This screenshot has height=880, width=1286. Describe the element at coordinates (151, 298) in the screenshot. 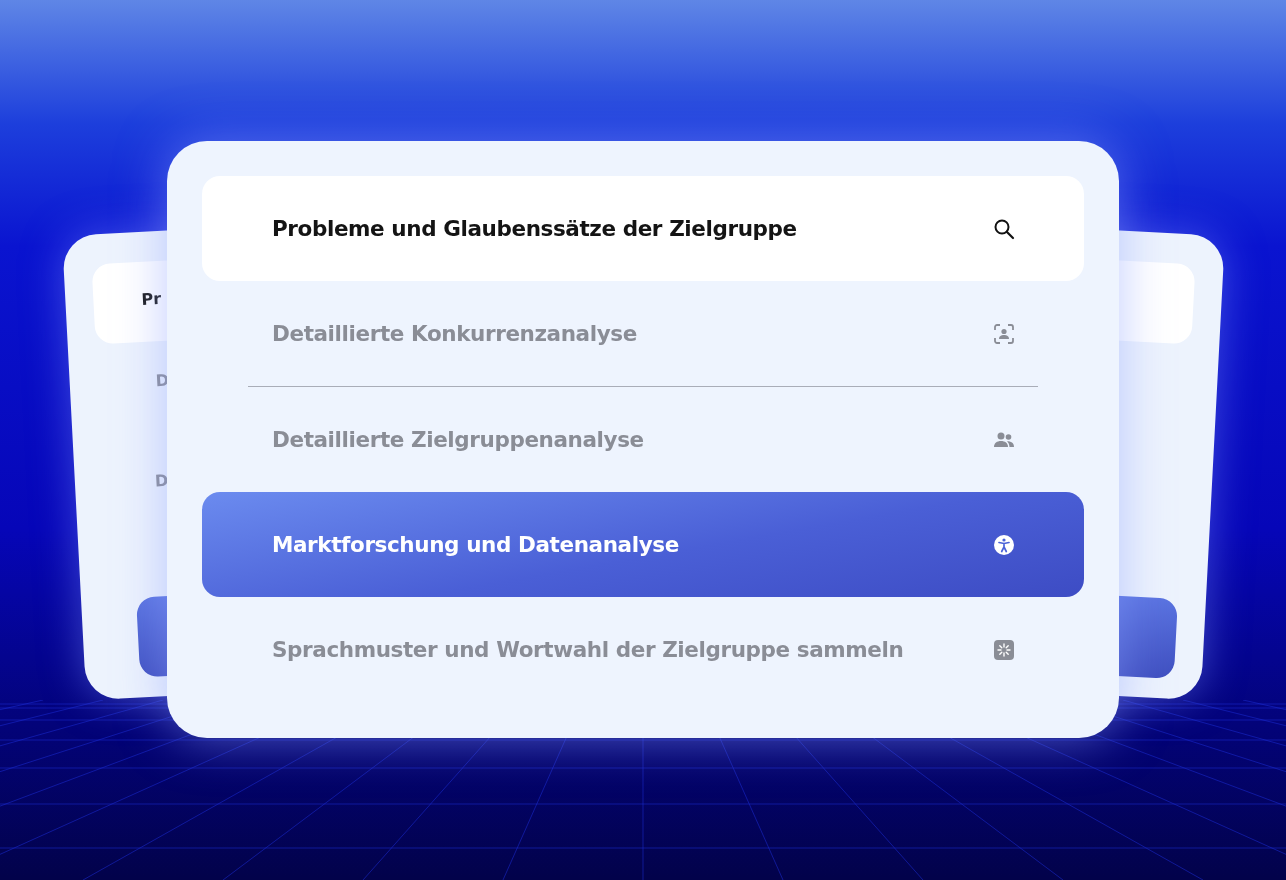

I see `menu-item-label: Pr` at that location.